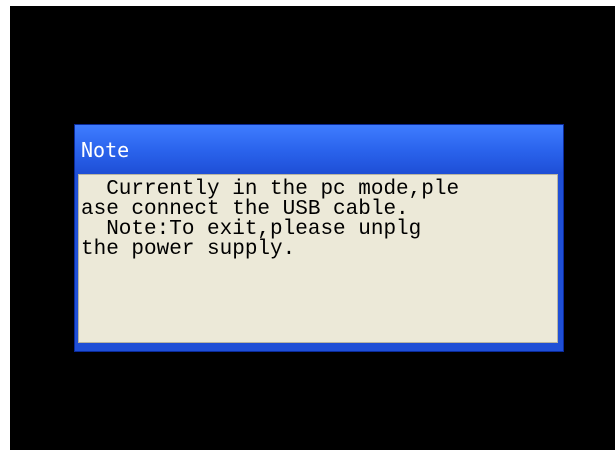 The height and width of the screenshot is (450, 615). Describe the element at coordinates (245, 209) in the screenshot. I see `message-line-2: ase connect the USB cable.` at that location.